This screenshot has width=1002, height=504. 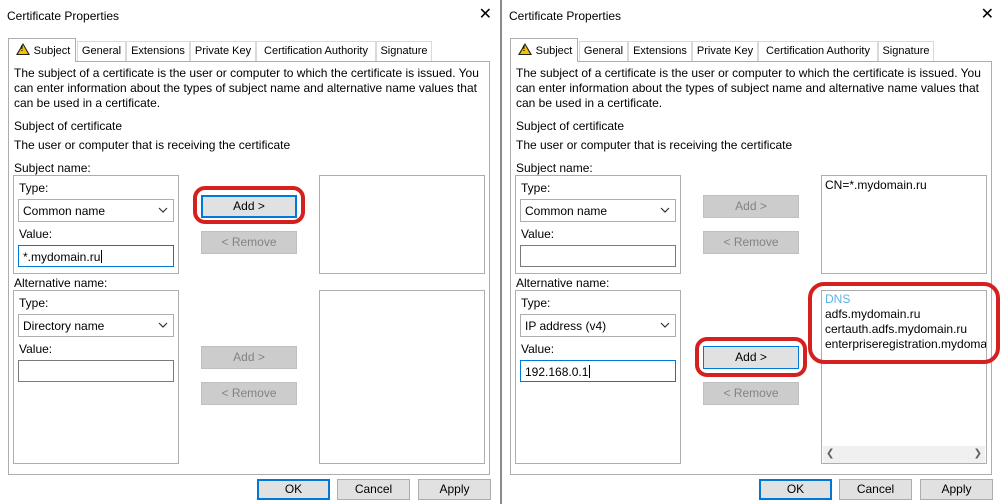 I want to click on subject-names-list, so click(x=402, y=224).